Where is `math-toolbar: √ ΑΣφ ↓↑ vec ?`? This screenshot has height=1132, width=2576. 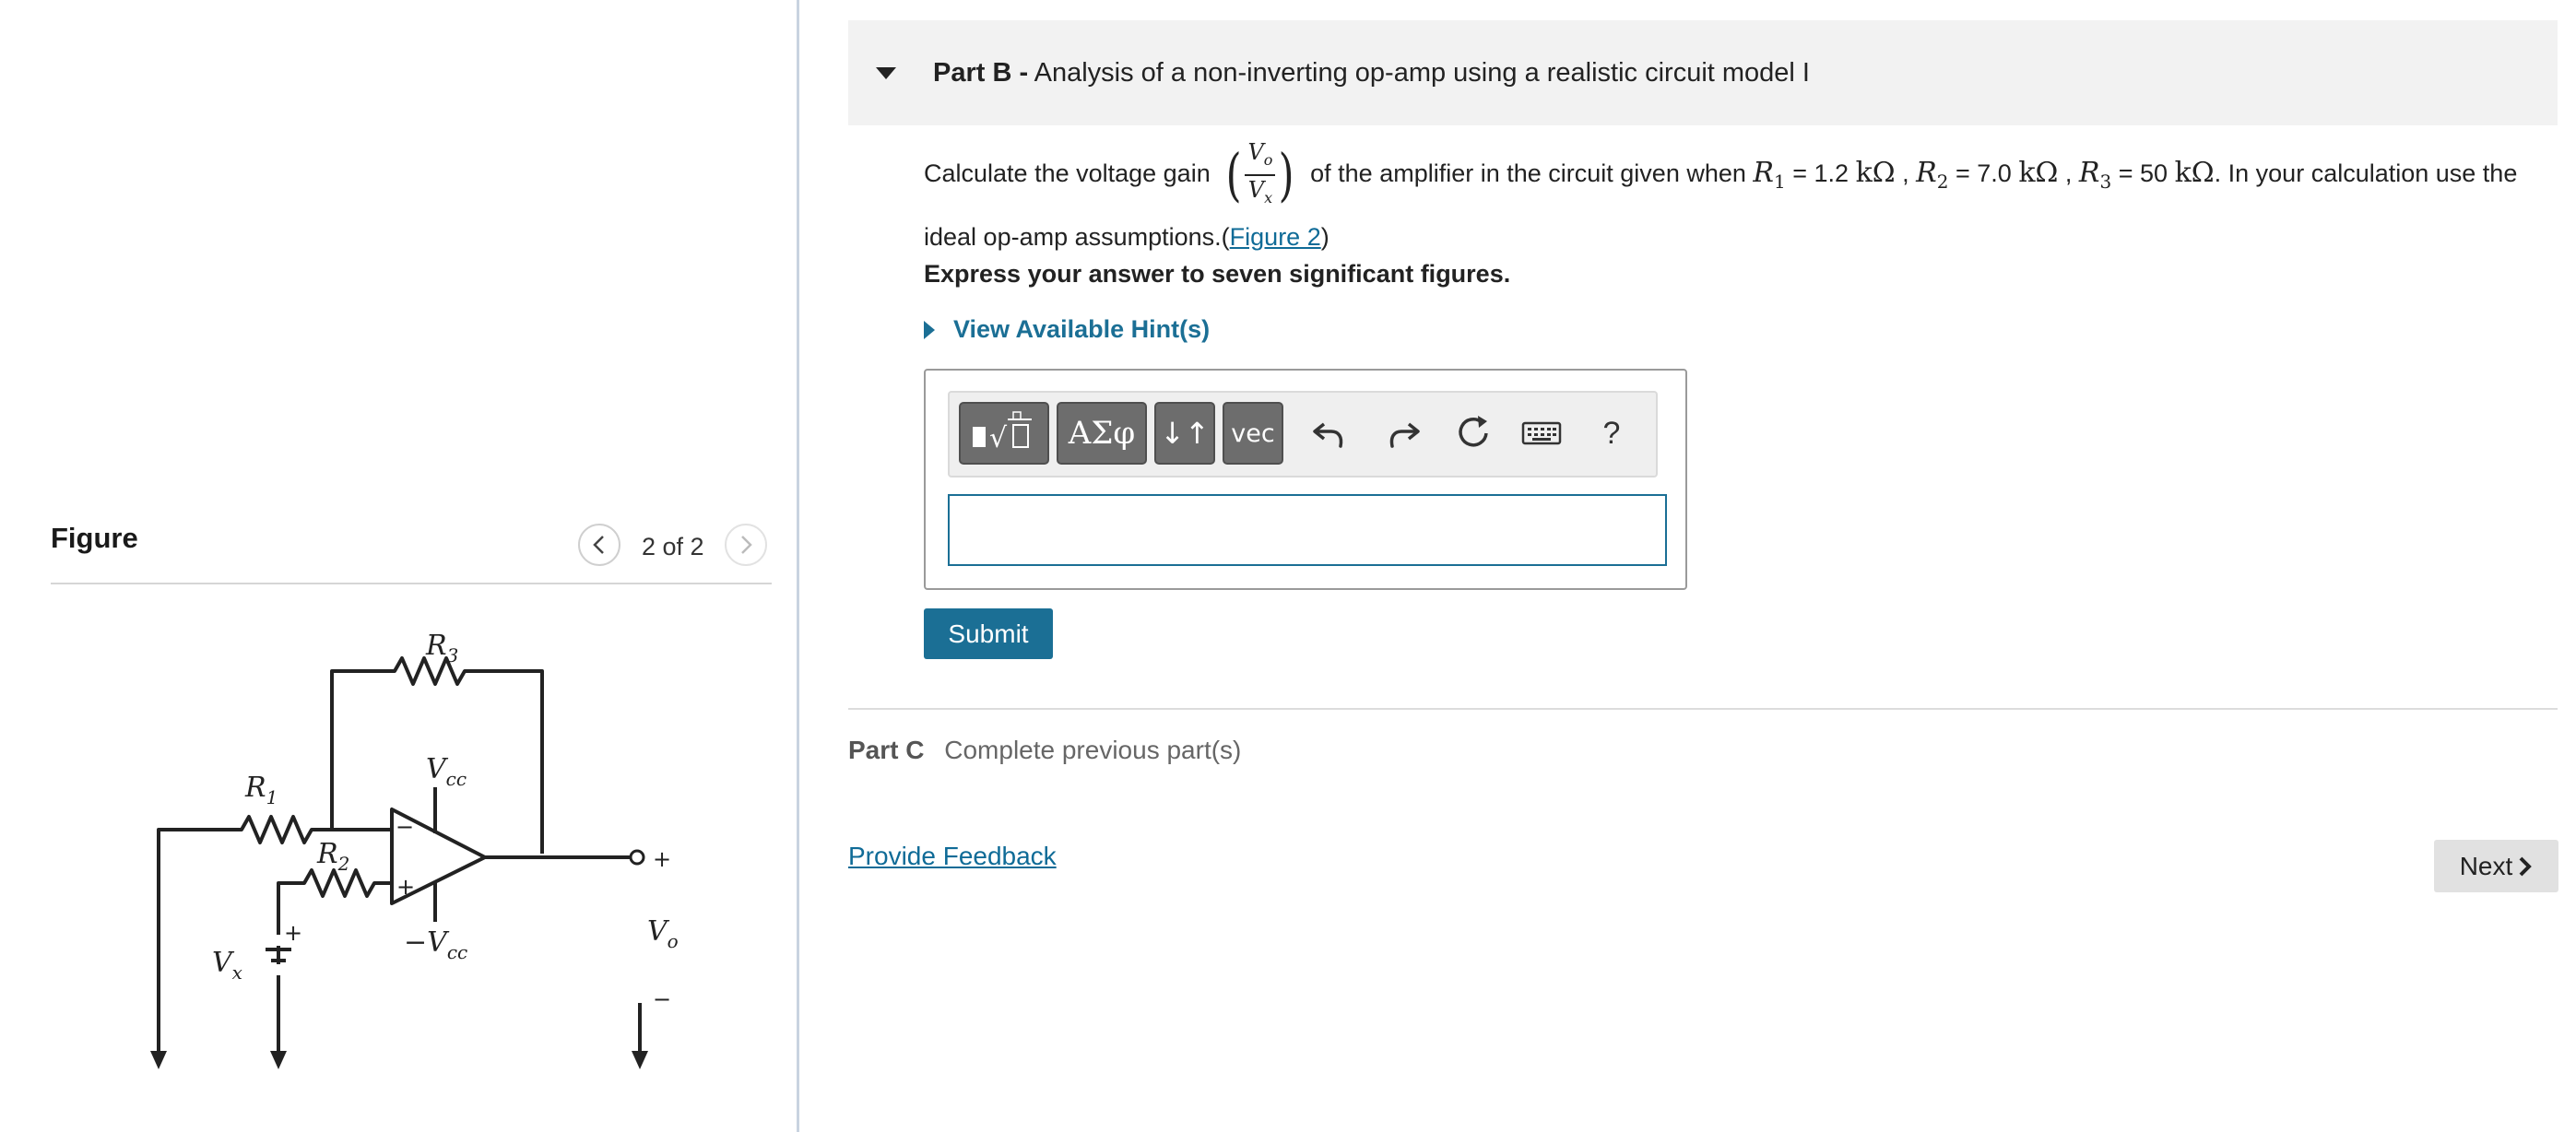 math-toolbar: √ ΑΣφ ↓↑ vec ? is located at coordinates (1303, 434).